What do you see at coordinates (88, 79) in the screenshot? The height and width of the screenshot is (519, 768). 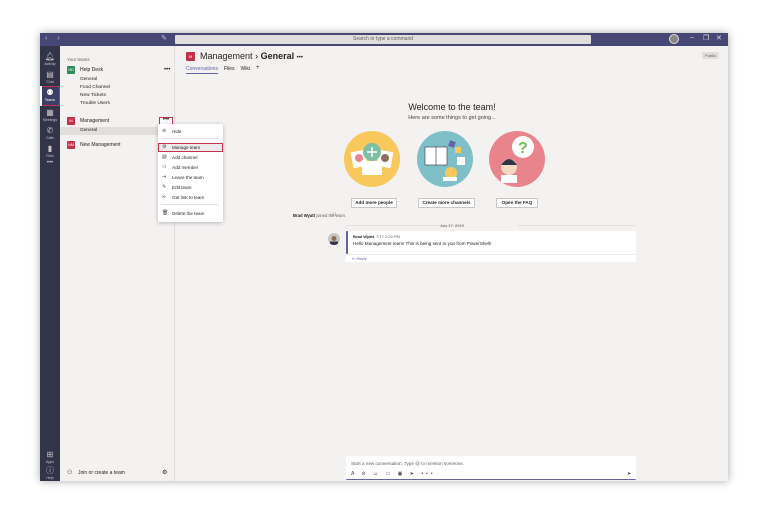 I see `channel-item: General` at bounding box center [88, 79].